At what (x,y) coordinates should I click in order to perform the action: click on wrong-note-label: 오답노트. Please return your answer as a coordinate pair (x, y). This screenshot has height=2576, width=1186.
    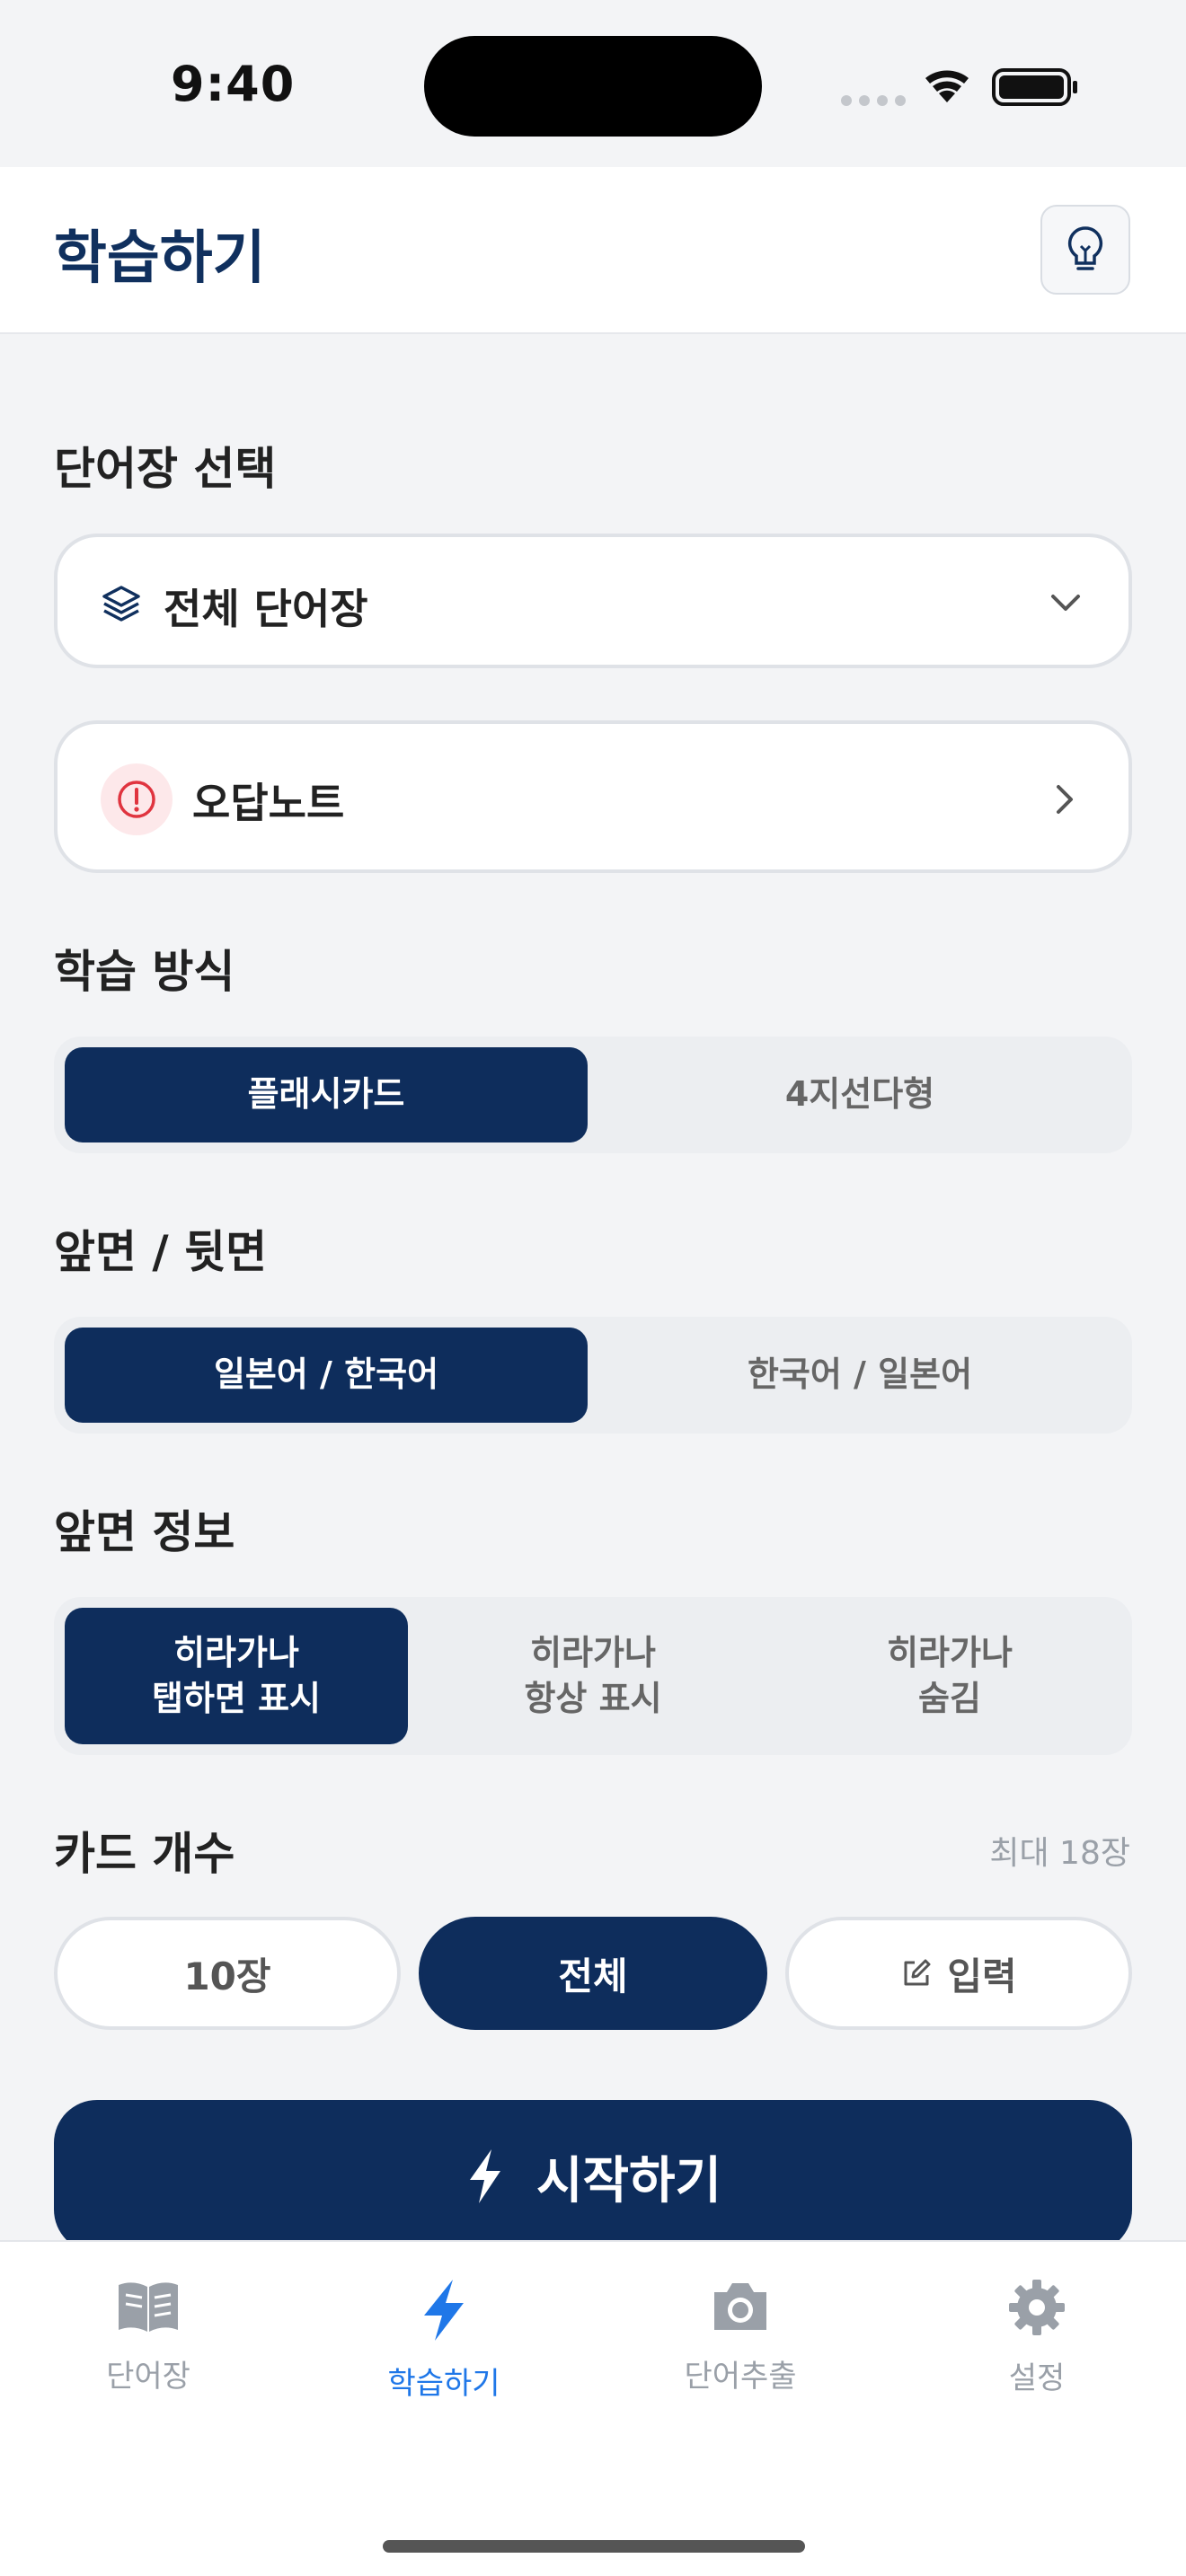
    Looking at the image, I should click on (268, 803).